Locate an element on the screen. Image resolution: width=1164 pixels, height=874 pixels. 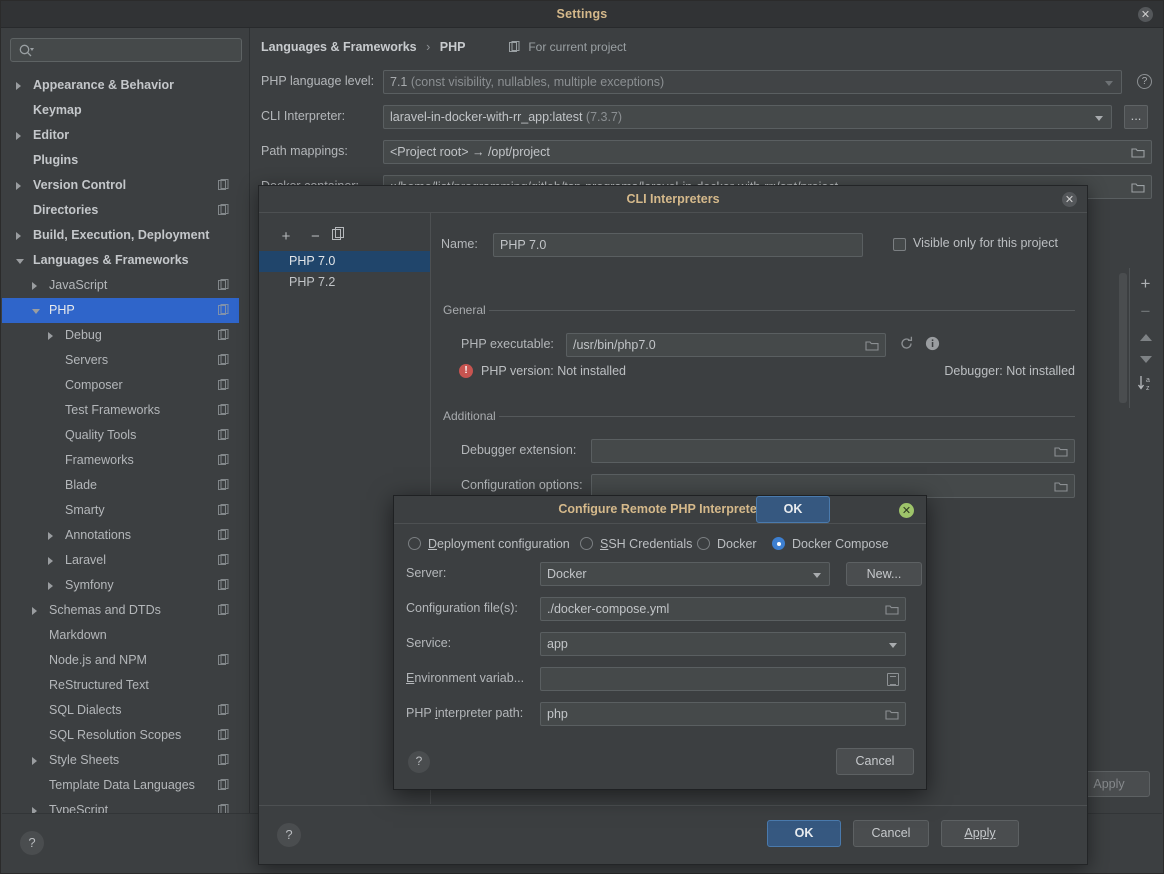
env-vars-editor-icon is located at coordinates (893, 679).